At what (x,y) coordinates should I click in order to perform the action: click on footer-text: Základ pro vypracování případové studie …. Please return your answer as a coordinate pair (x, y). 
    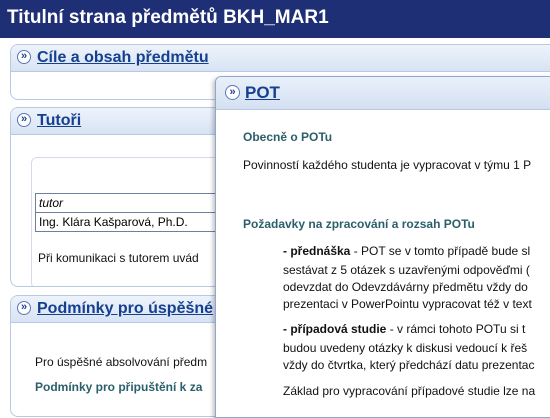
    Looking at the image, I should click on (409, 391).